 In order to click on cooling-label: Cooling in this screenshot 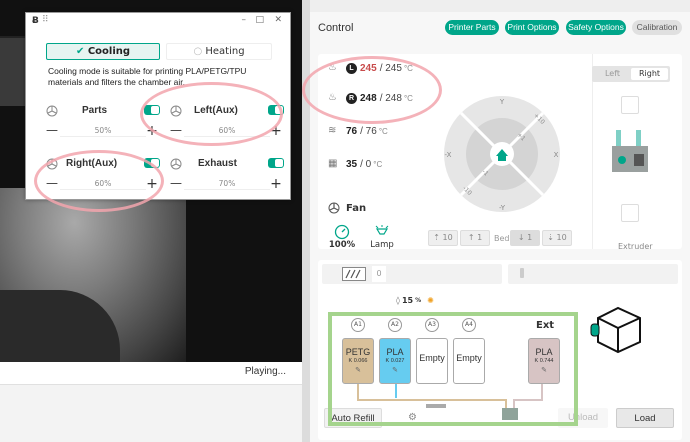, I will do `click(109, 51)`.